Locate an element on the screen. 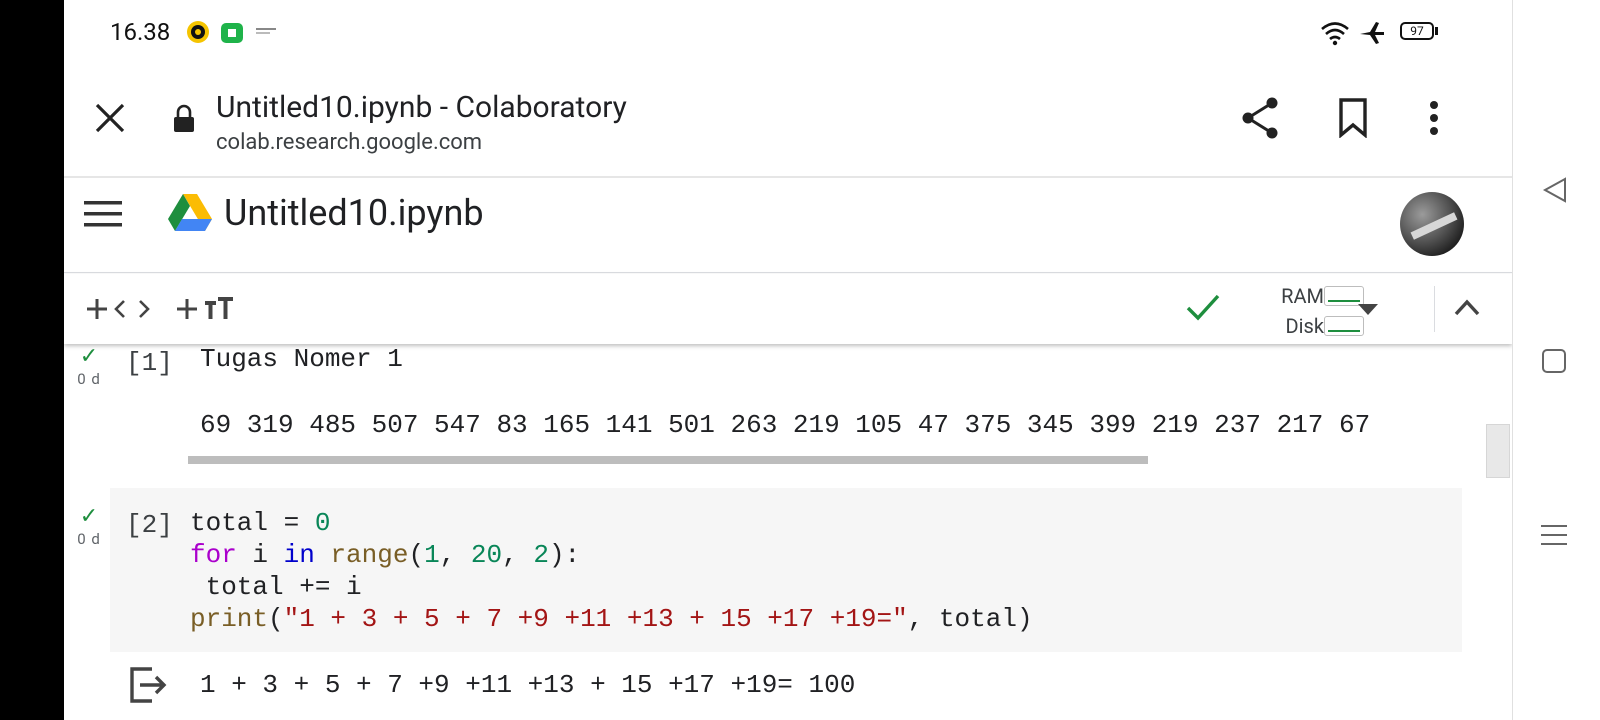  code-line-1: total = 0 is located at coordinates (260, 523).